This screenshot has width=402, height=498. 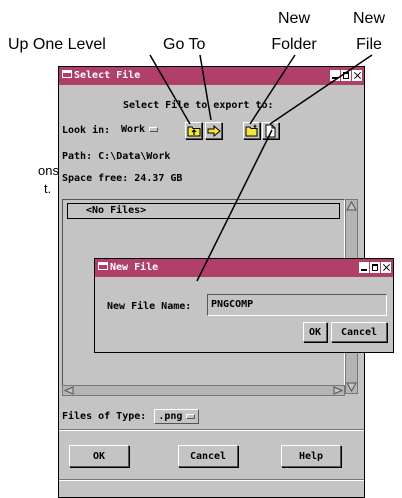 I want to click on up-folder-icon, so click(x=193, y=131).